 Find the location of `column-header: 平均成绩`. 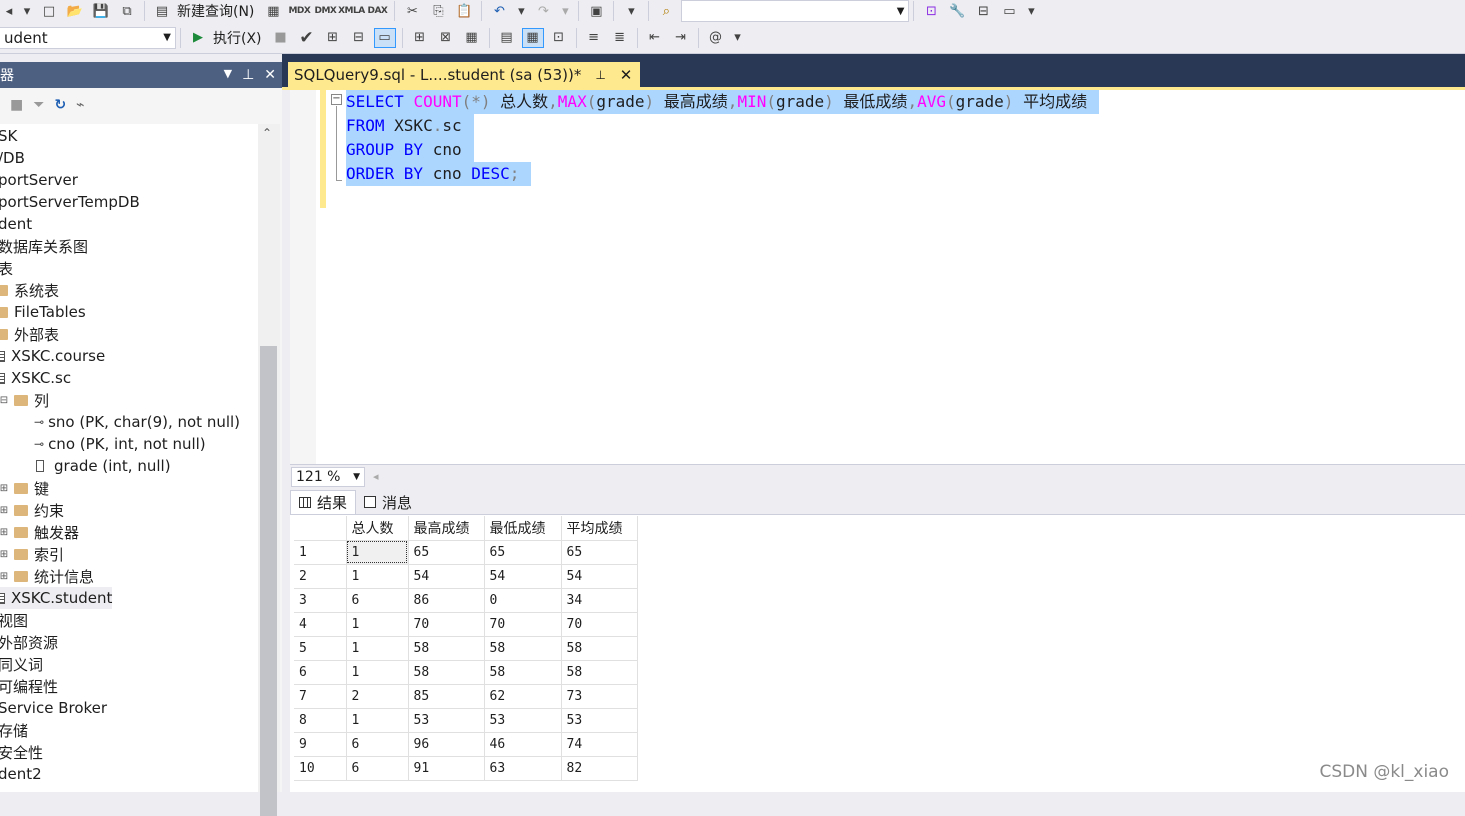

column-header: 平均成绩 is located at coordinates (599, 528).